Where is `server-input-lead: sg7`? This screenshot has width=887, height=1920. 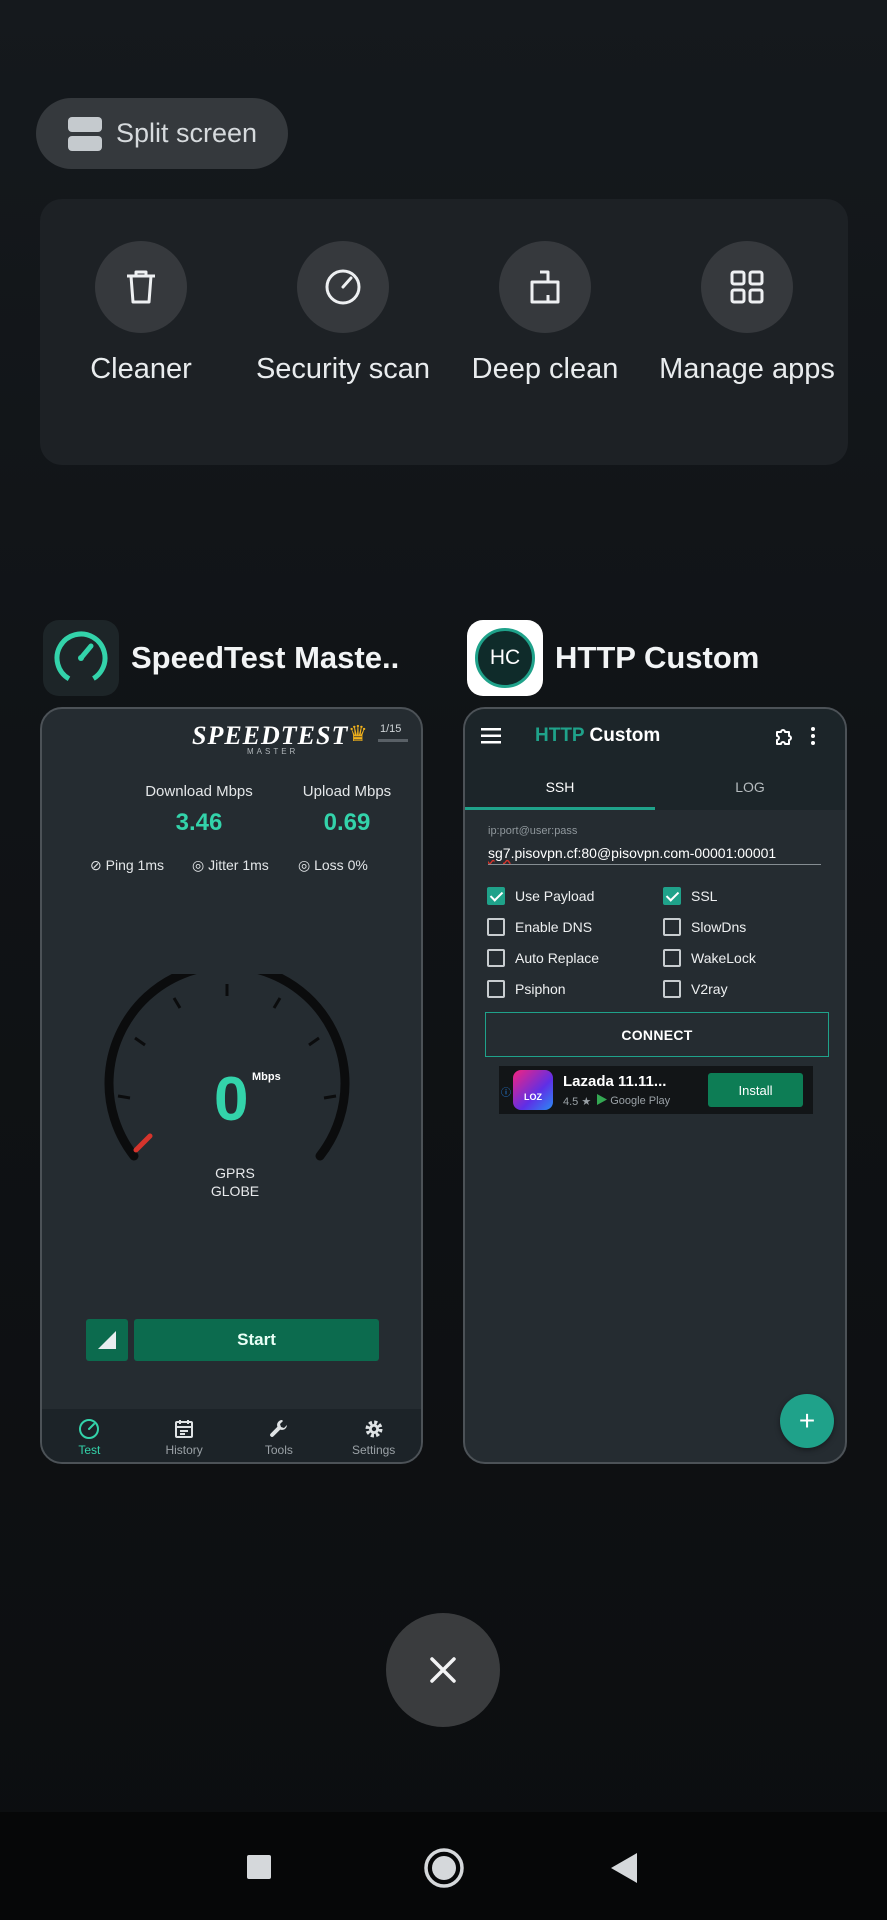 server-input-lead: sg7 is located at coordinates (499, 853).